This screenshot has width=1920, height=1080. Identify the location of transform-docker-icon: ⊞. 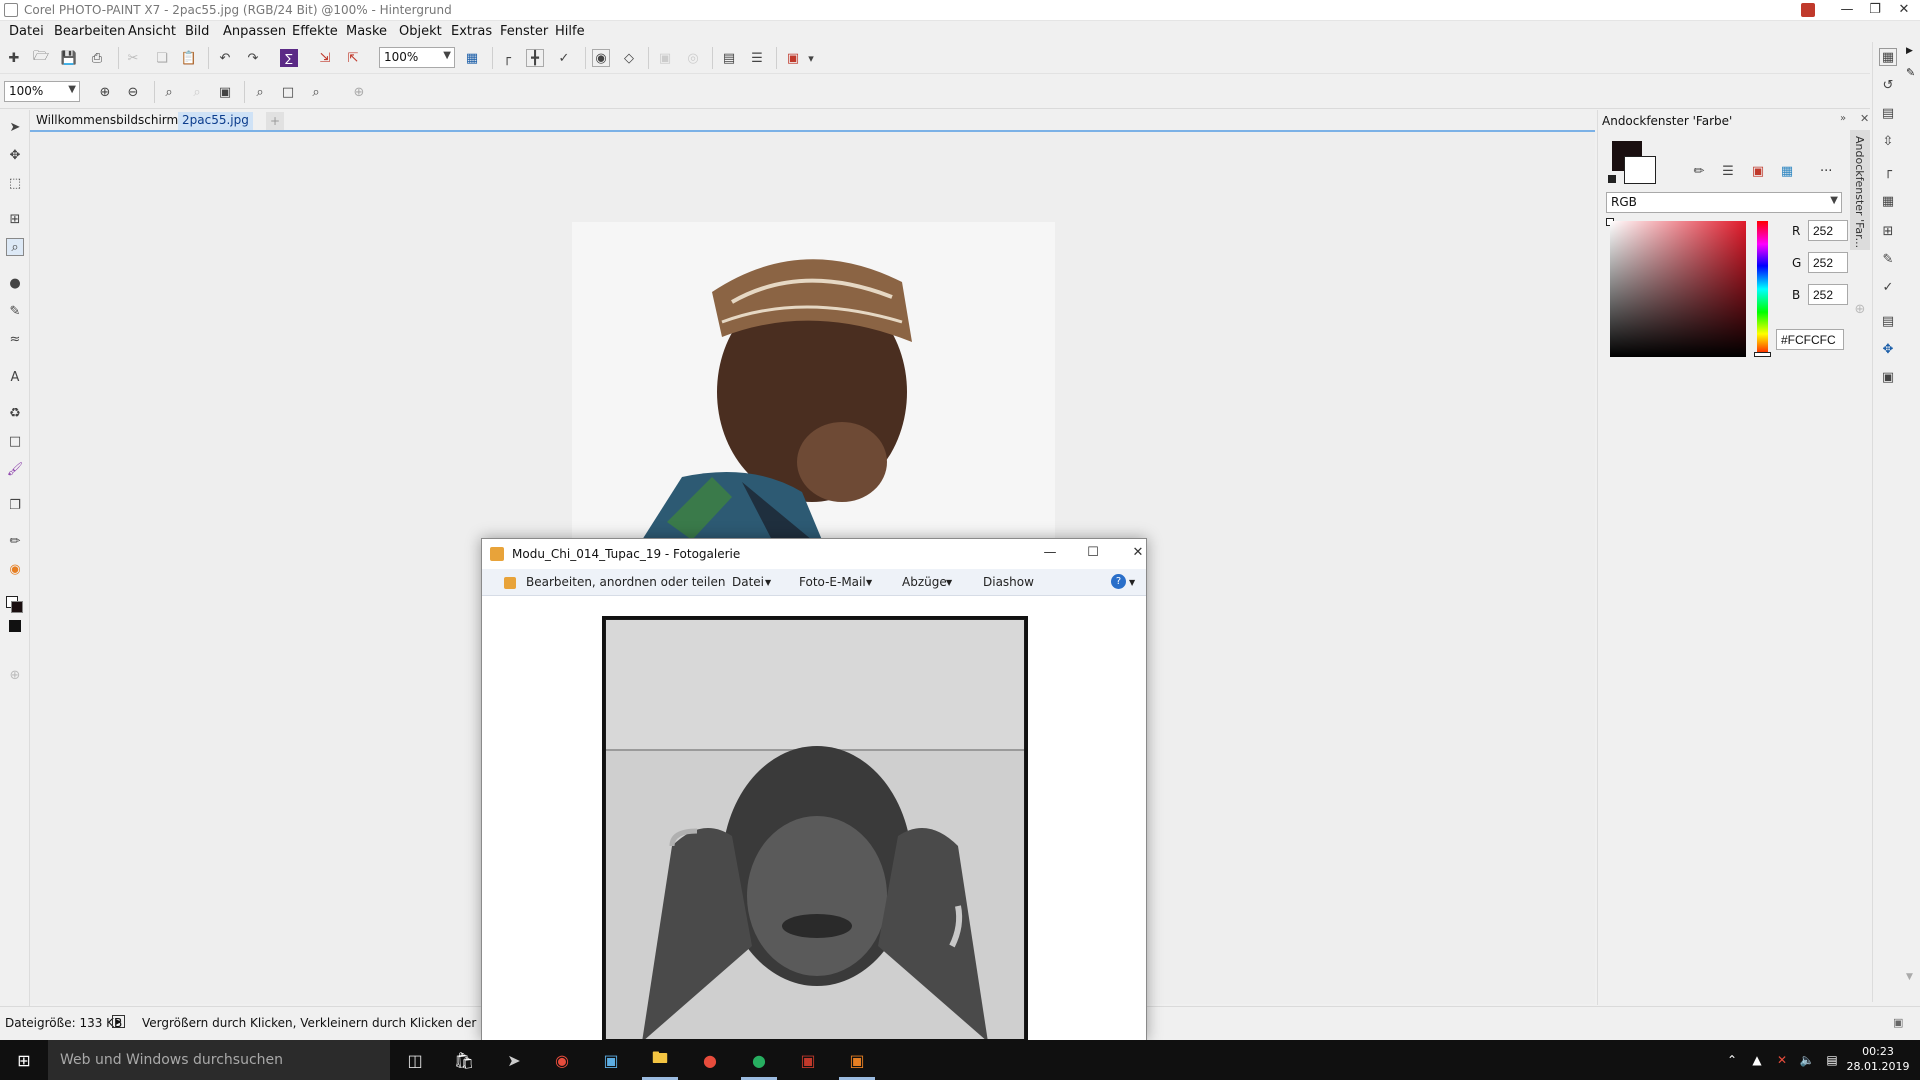
(1888, 231).